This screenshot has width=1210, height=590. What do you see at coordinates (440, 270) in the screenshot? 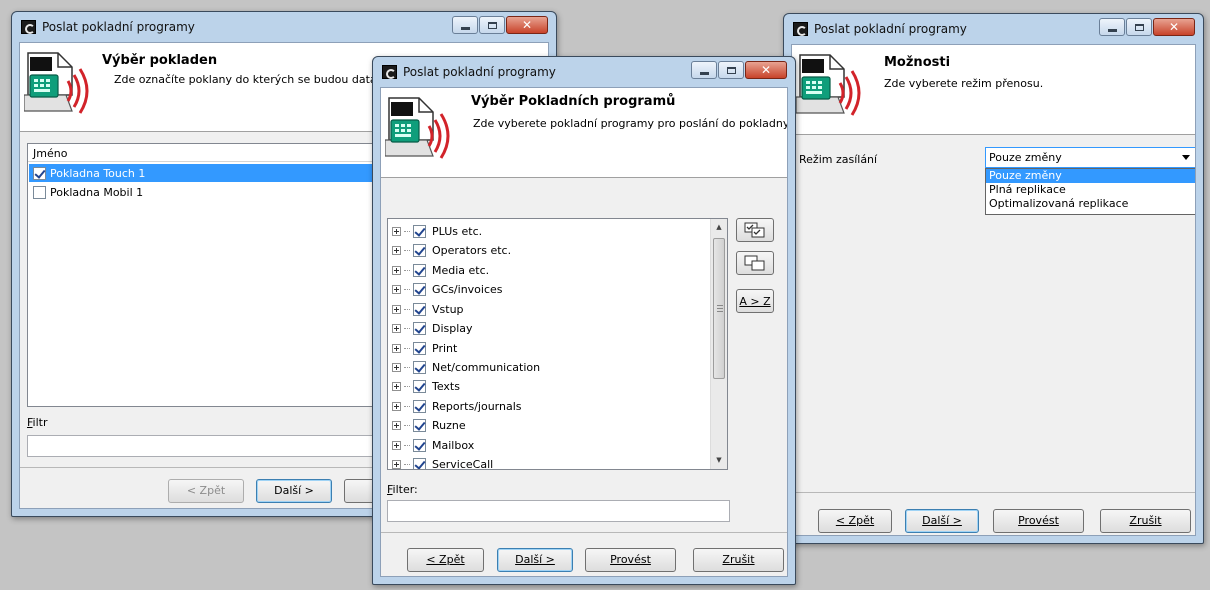
I see `tree-item: Media etc.` at bounding box center [440, 270].